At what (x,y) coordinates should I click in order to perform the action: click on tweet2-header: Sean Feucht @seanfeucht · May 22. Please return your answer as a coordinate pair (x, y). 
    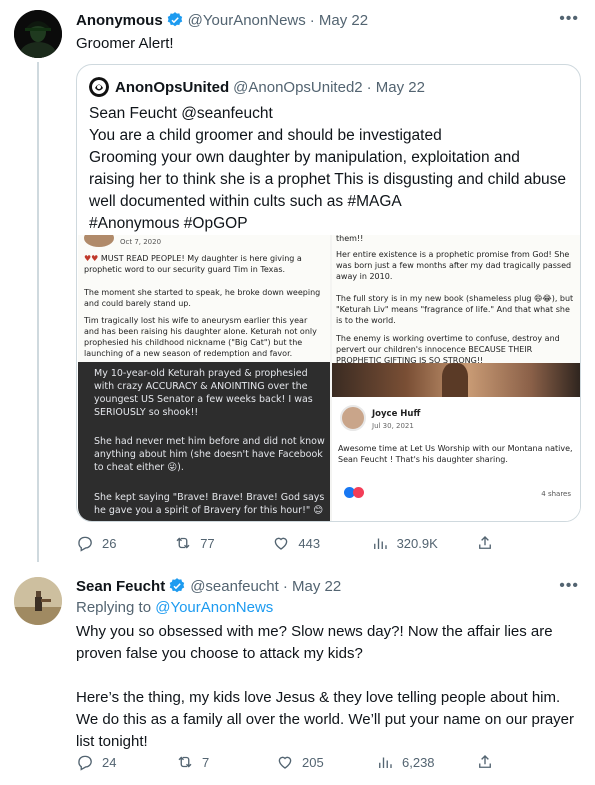
    Looking at the image, I should click on (208, 586).